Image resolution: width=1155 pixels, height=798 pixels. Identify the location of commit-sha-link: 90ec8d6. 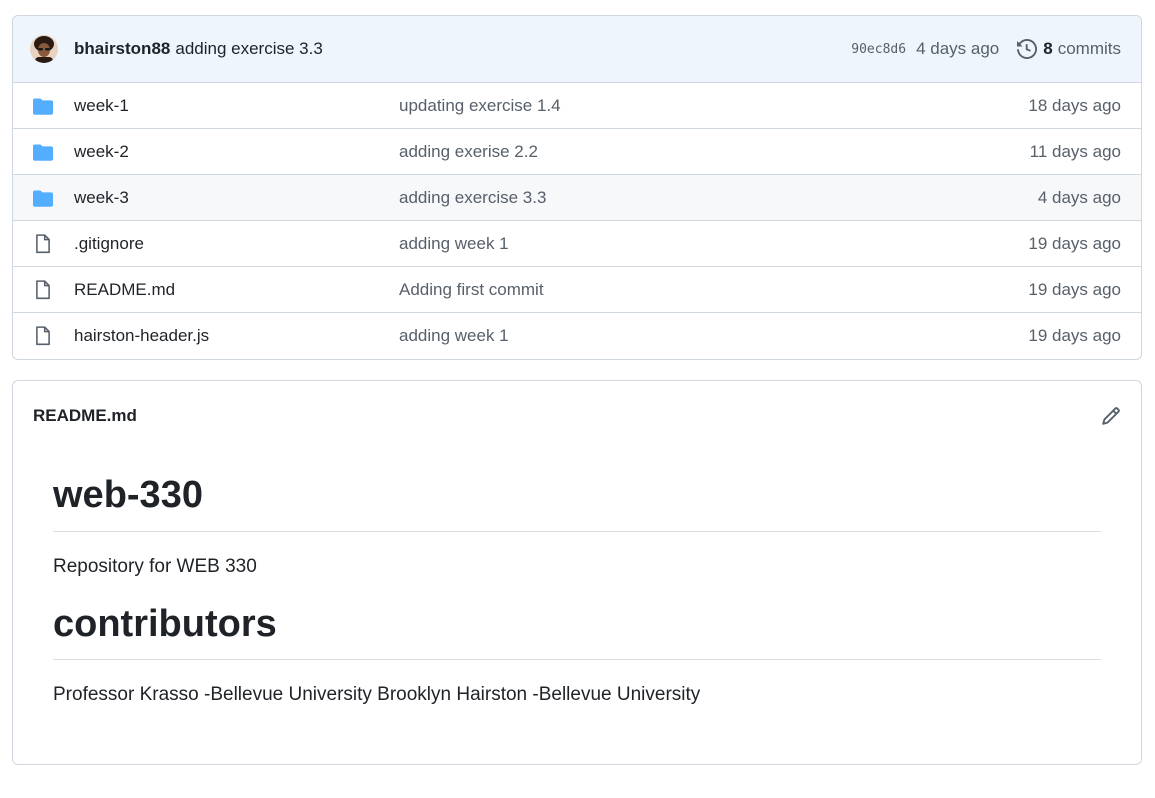
(878, 49).